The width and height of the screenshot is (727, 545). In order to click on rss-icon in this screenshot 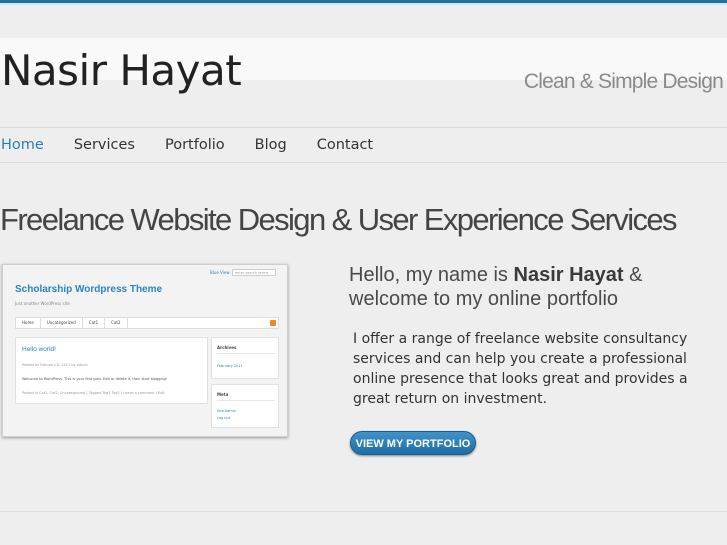, I will do `click(273, 323)`.